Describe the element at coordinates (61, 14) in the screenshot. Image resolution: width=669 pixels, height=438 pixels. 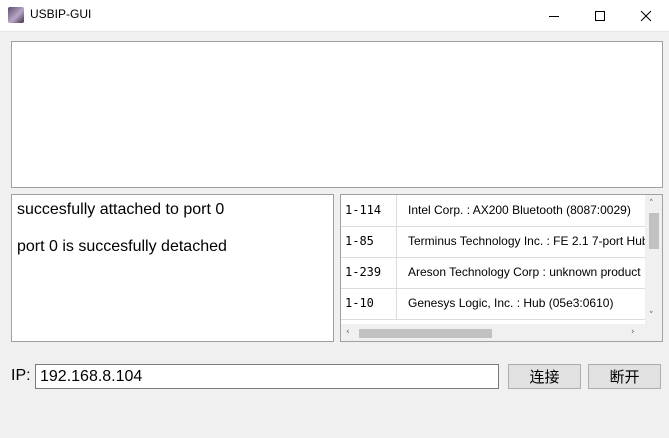
I see `window-title: USBIP-GUI` at that location.